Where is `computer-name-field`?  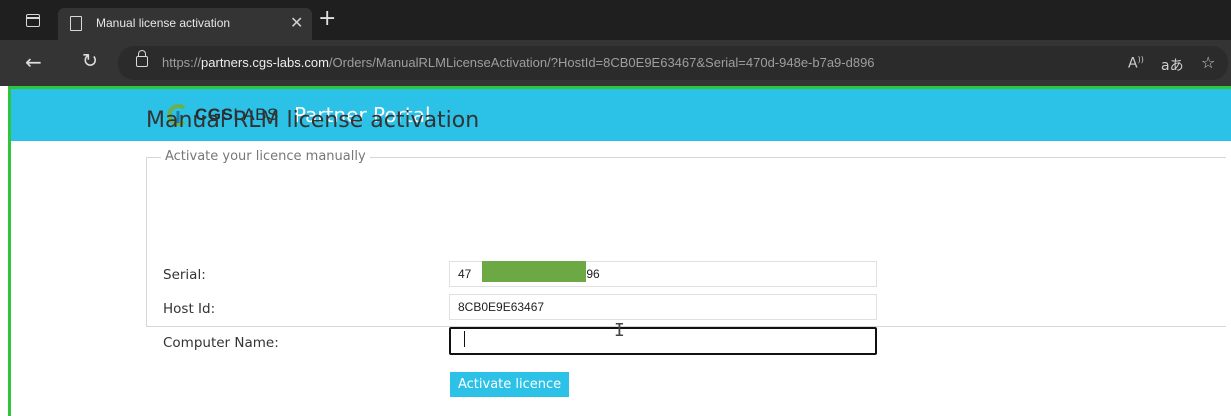
computer-name-field is located at coordinates (663, 341).